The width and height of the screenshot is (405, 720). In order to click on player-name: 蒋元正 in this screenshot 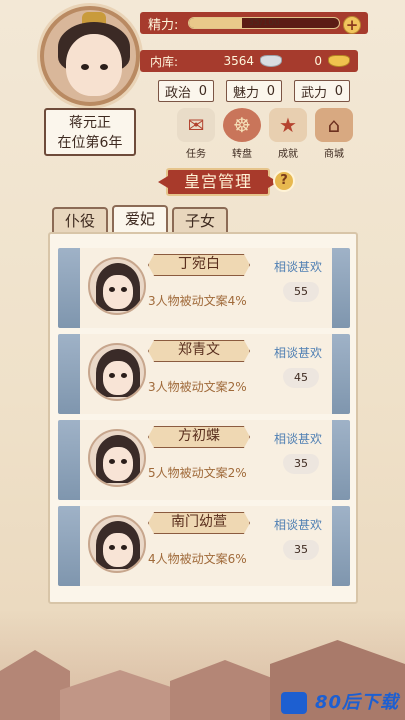, I will do `click(90, 123)`.